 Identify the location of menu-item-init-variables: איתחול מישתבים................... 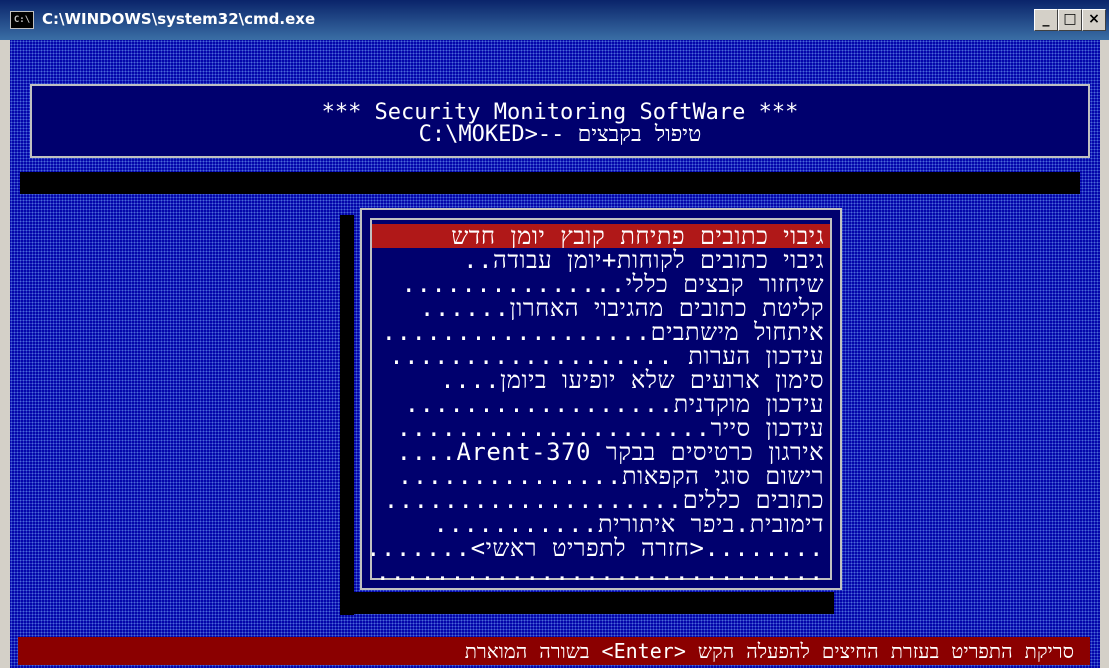
(601, 332).